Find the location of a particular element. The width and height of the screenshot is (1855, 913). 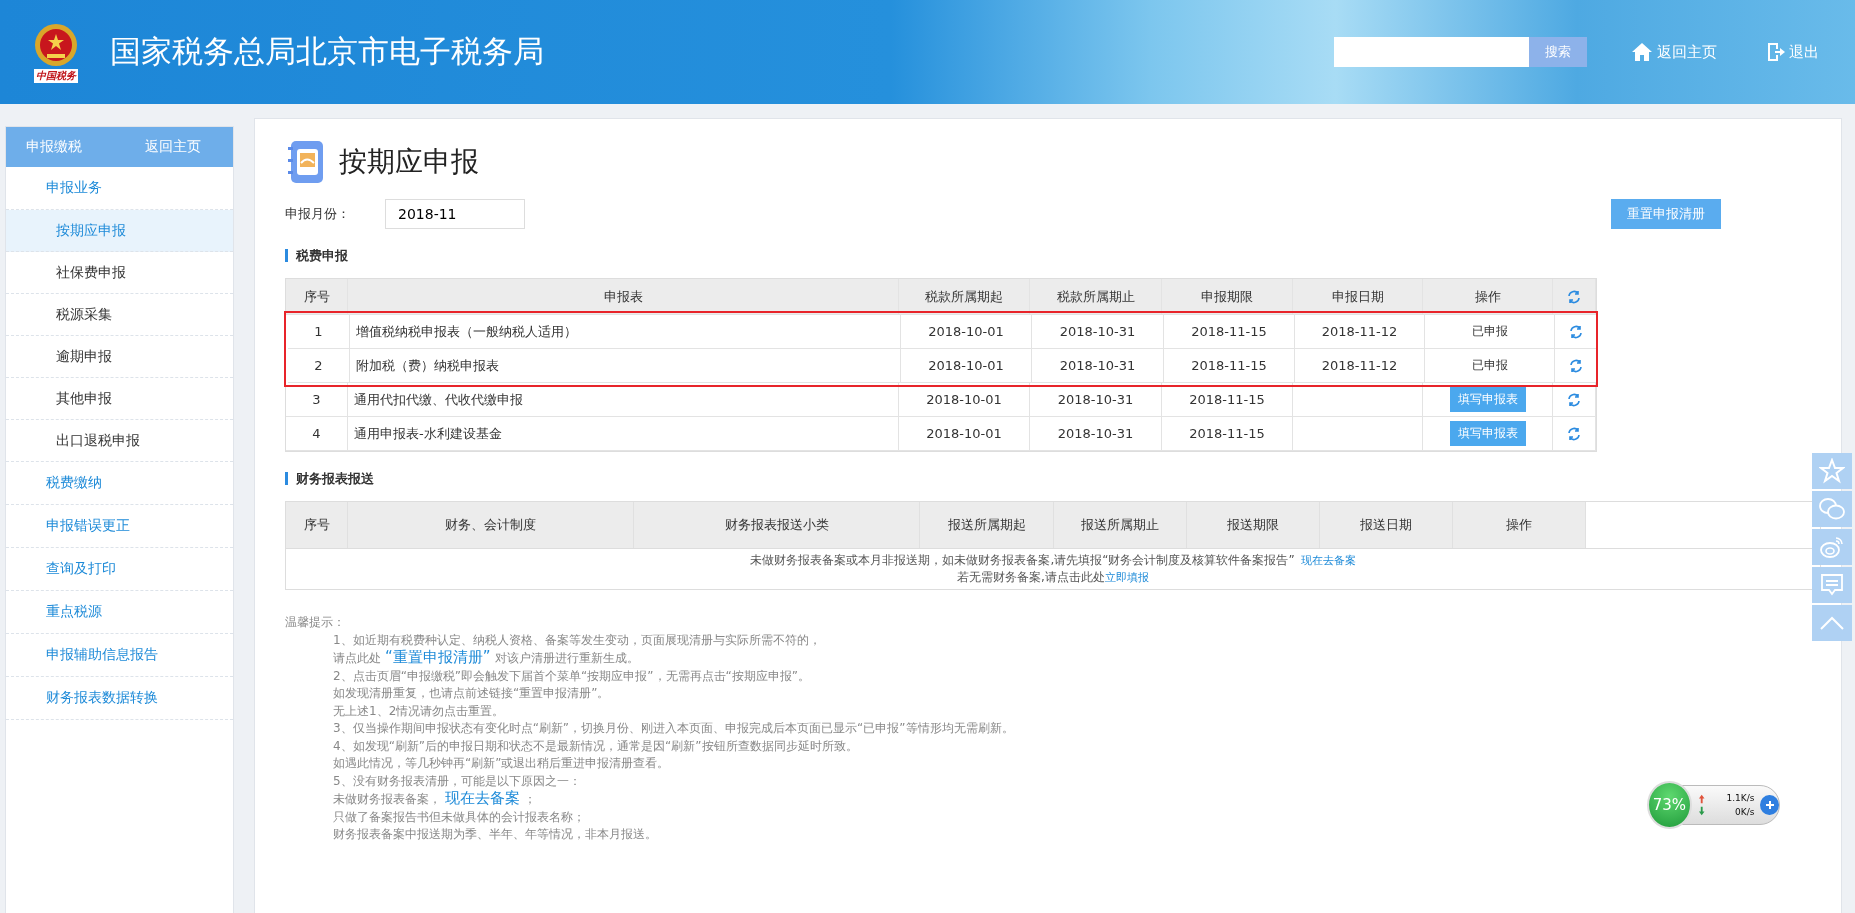

header-link: 返回主页 is located at coordinates (1674, 52).